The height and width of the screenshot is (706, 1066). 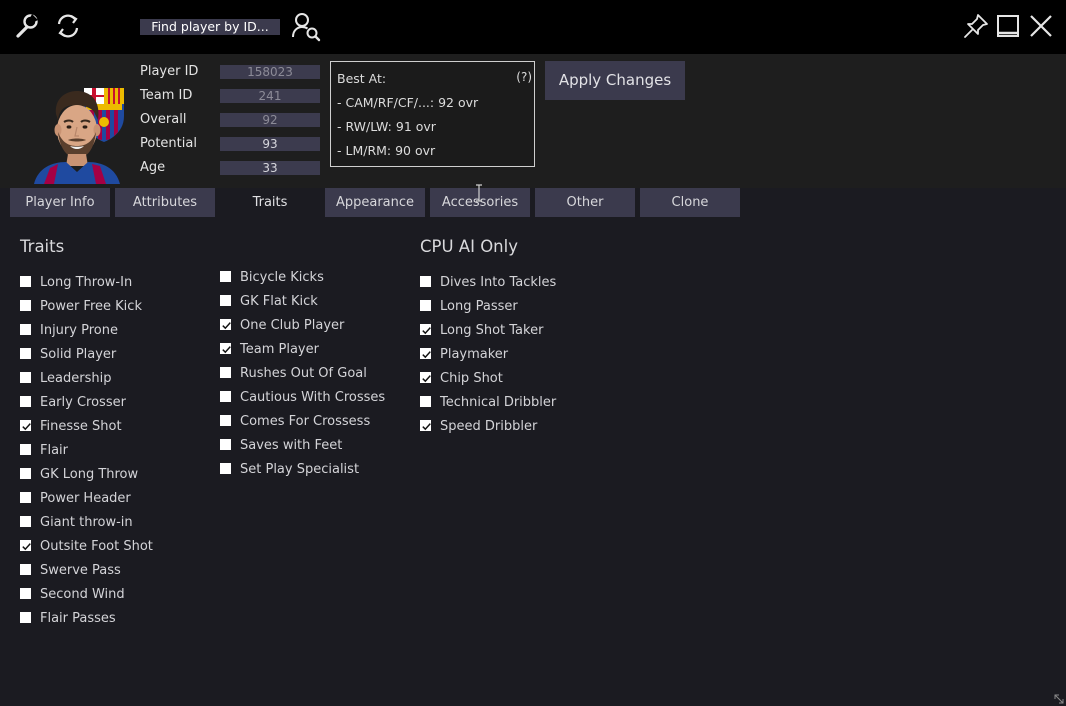 What do you see at coordinates (306, 26) in the screenshot?
I see `user-search-icon` at bounding box center [306, 26].